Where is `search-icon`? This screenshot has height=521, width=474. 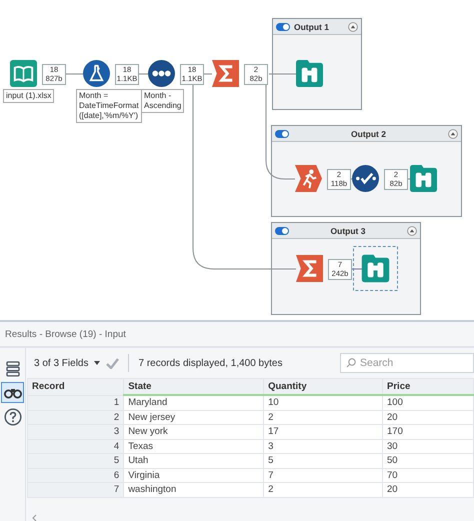 search-icon is located at coordinates (351, 363).